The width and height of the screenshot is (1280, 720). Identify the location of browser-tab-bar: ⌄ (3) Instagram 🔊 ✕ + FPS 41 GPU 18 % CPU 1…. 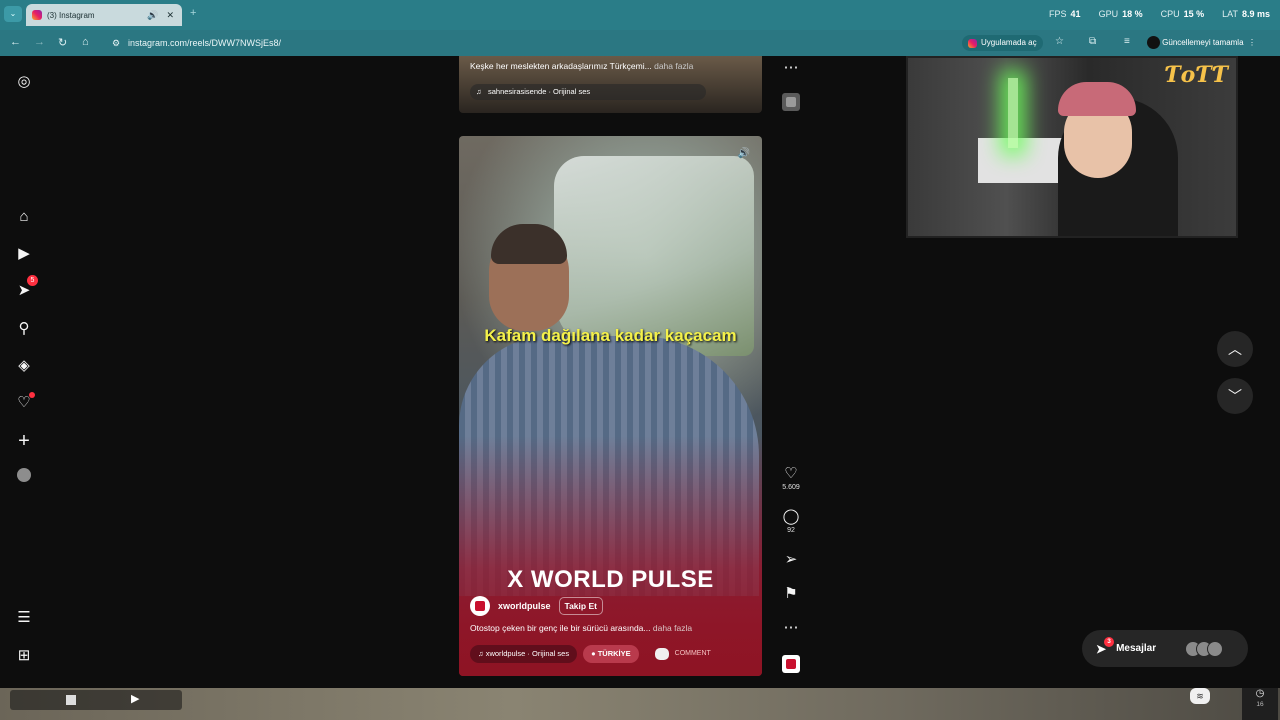
(640, 15).